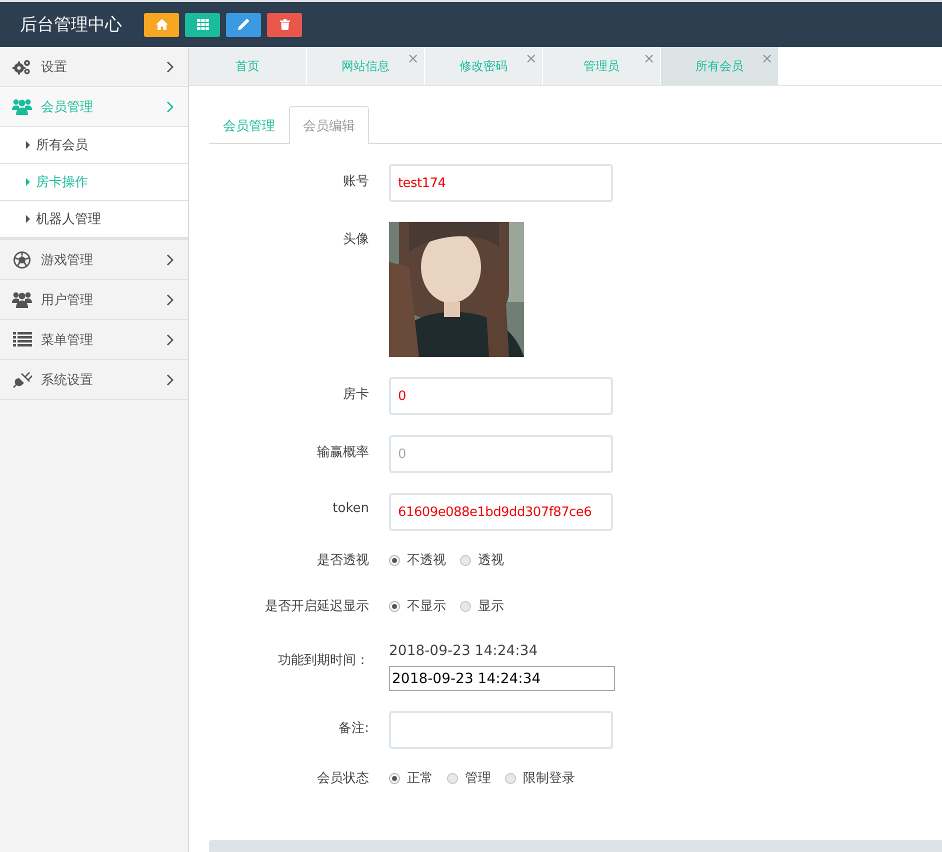  I want to click on radio-option: 正常, so click(411, 778).